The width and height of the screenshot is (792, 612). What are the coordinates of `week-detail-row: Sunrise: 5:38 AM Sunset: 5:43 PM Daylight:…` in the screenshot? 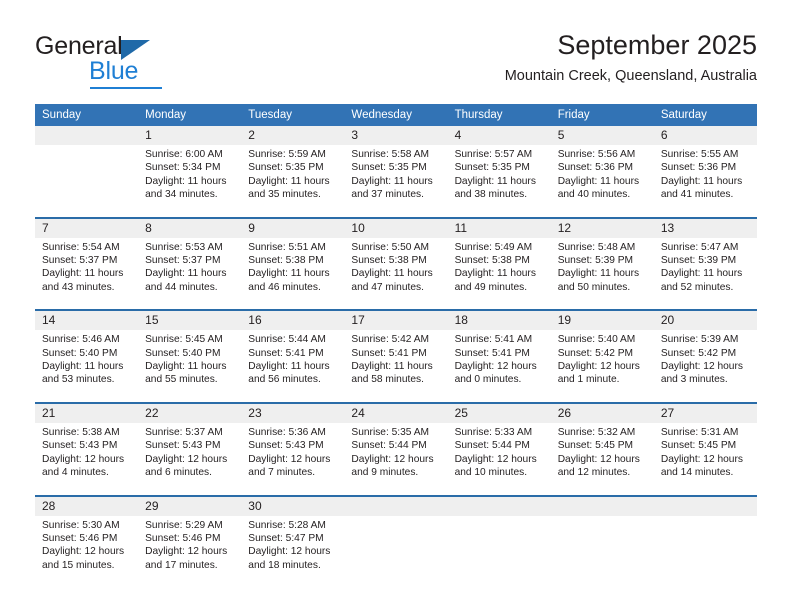 It's located at (396, 454).